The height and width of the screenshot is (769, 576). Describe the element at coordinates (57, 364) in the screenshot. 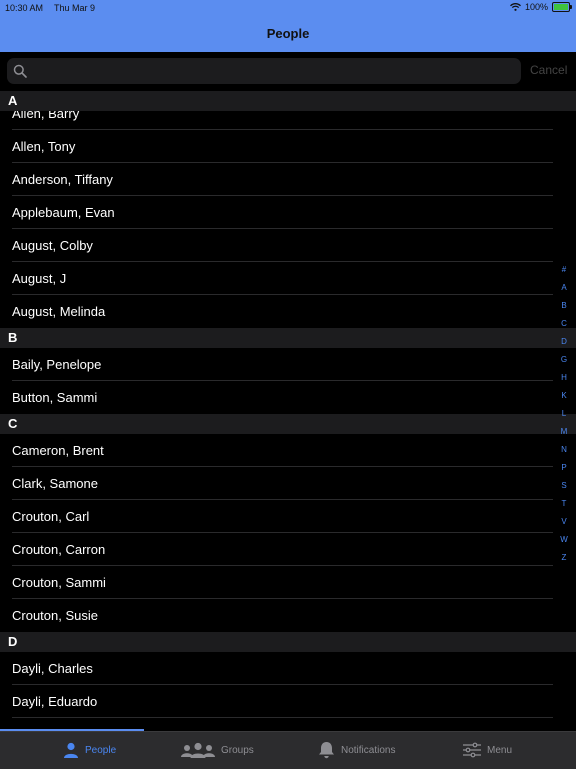

I see `contact-name: Baily, Penelope` at that location.